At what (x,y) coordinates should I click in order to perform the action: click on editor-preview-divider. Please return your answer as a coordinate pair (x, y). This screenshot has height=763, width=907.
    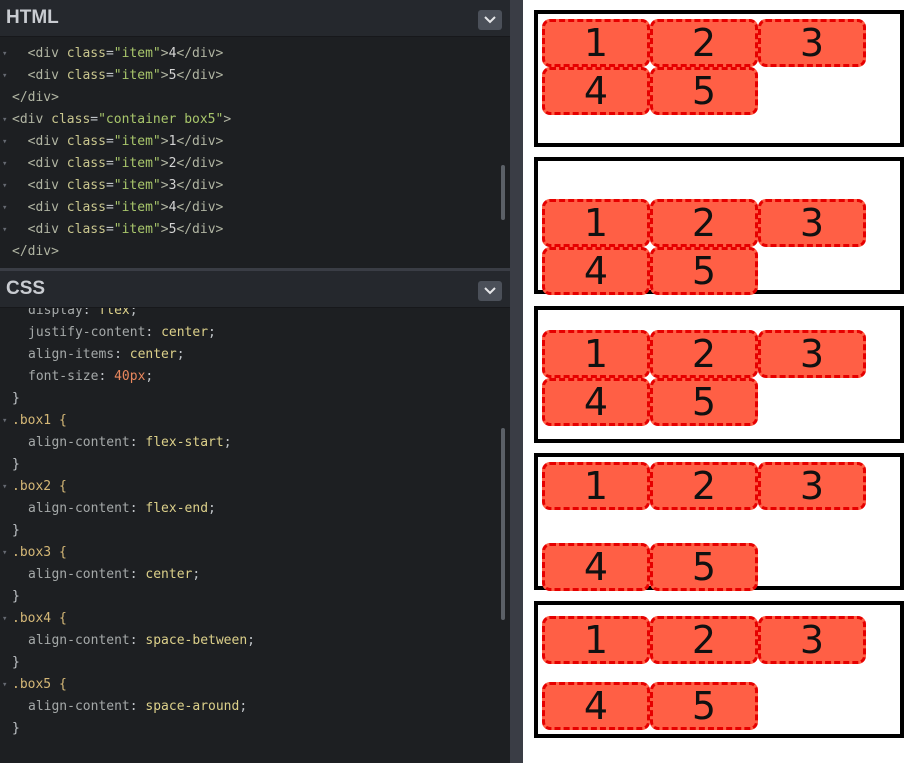
    Looking at the image, I should click on (516, 381).